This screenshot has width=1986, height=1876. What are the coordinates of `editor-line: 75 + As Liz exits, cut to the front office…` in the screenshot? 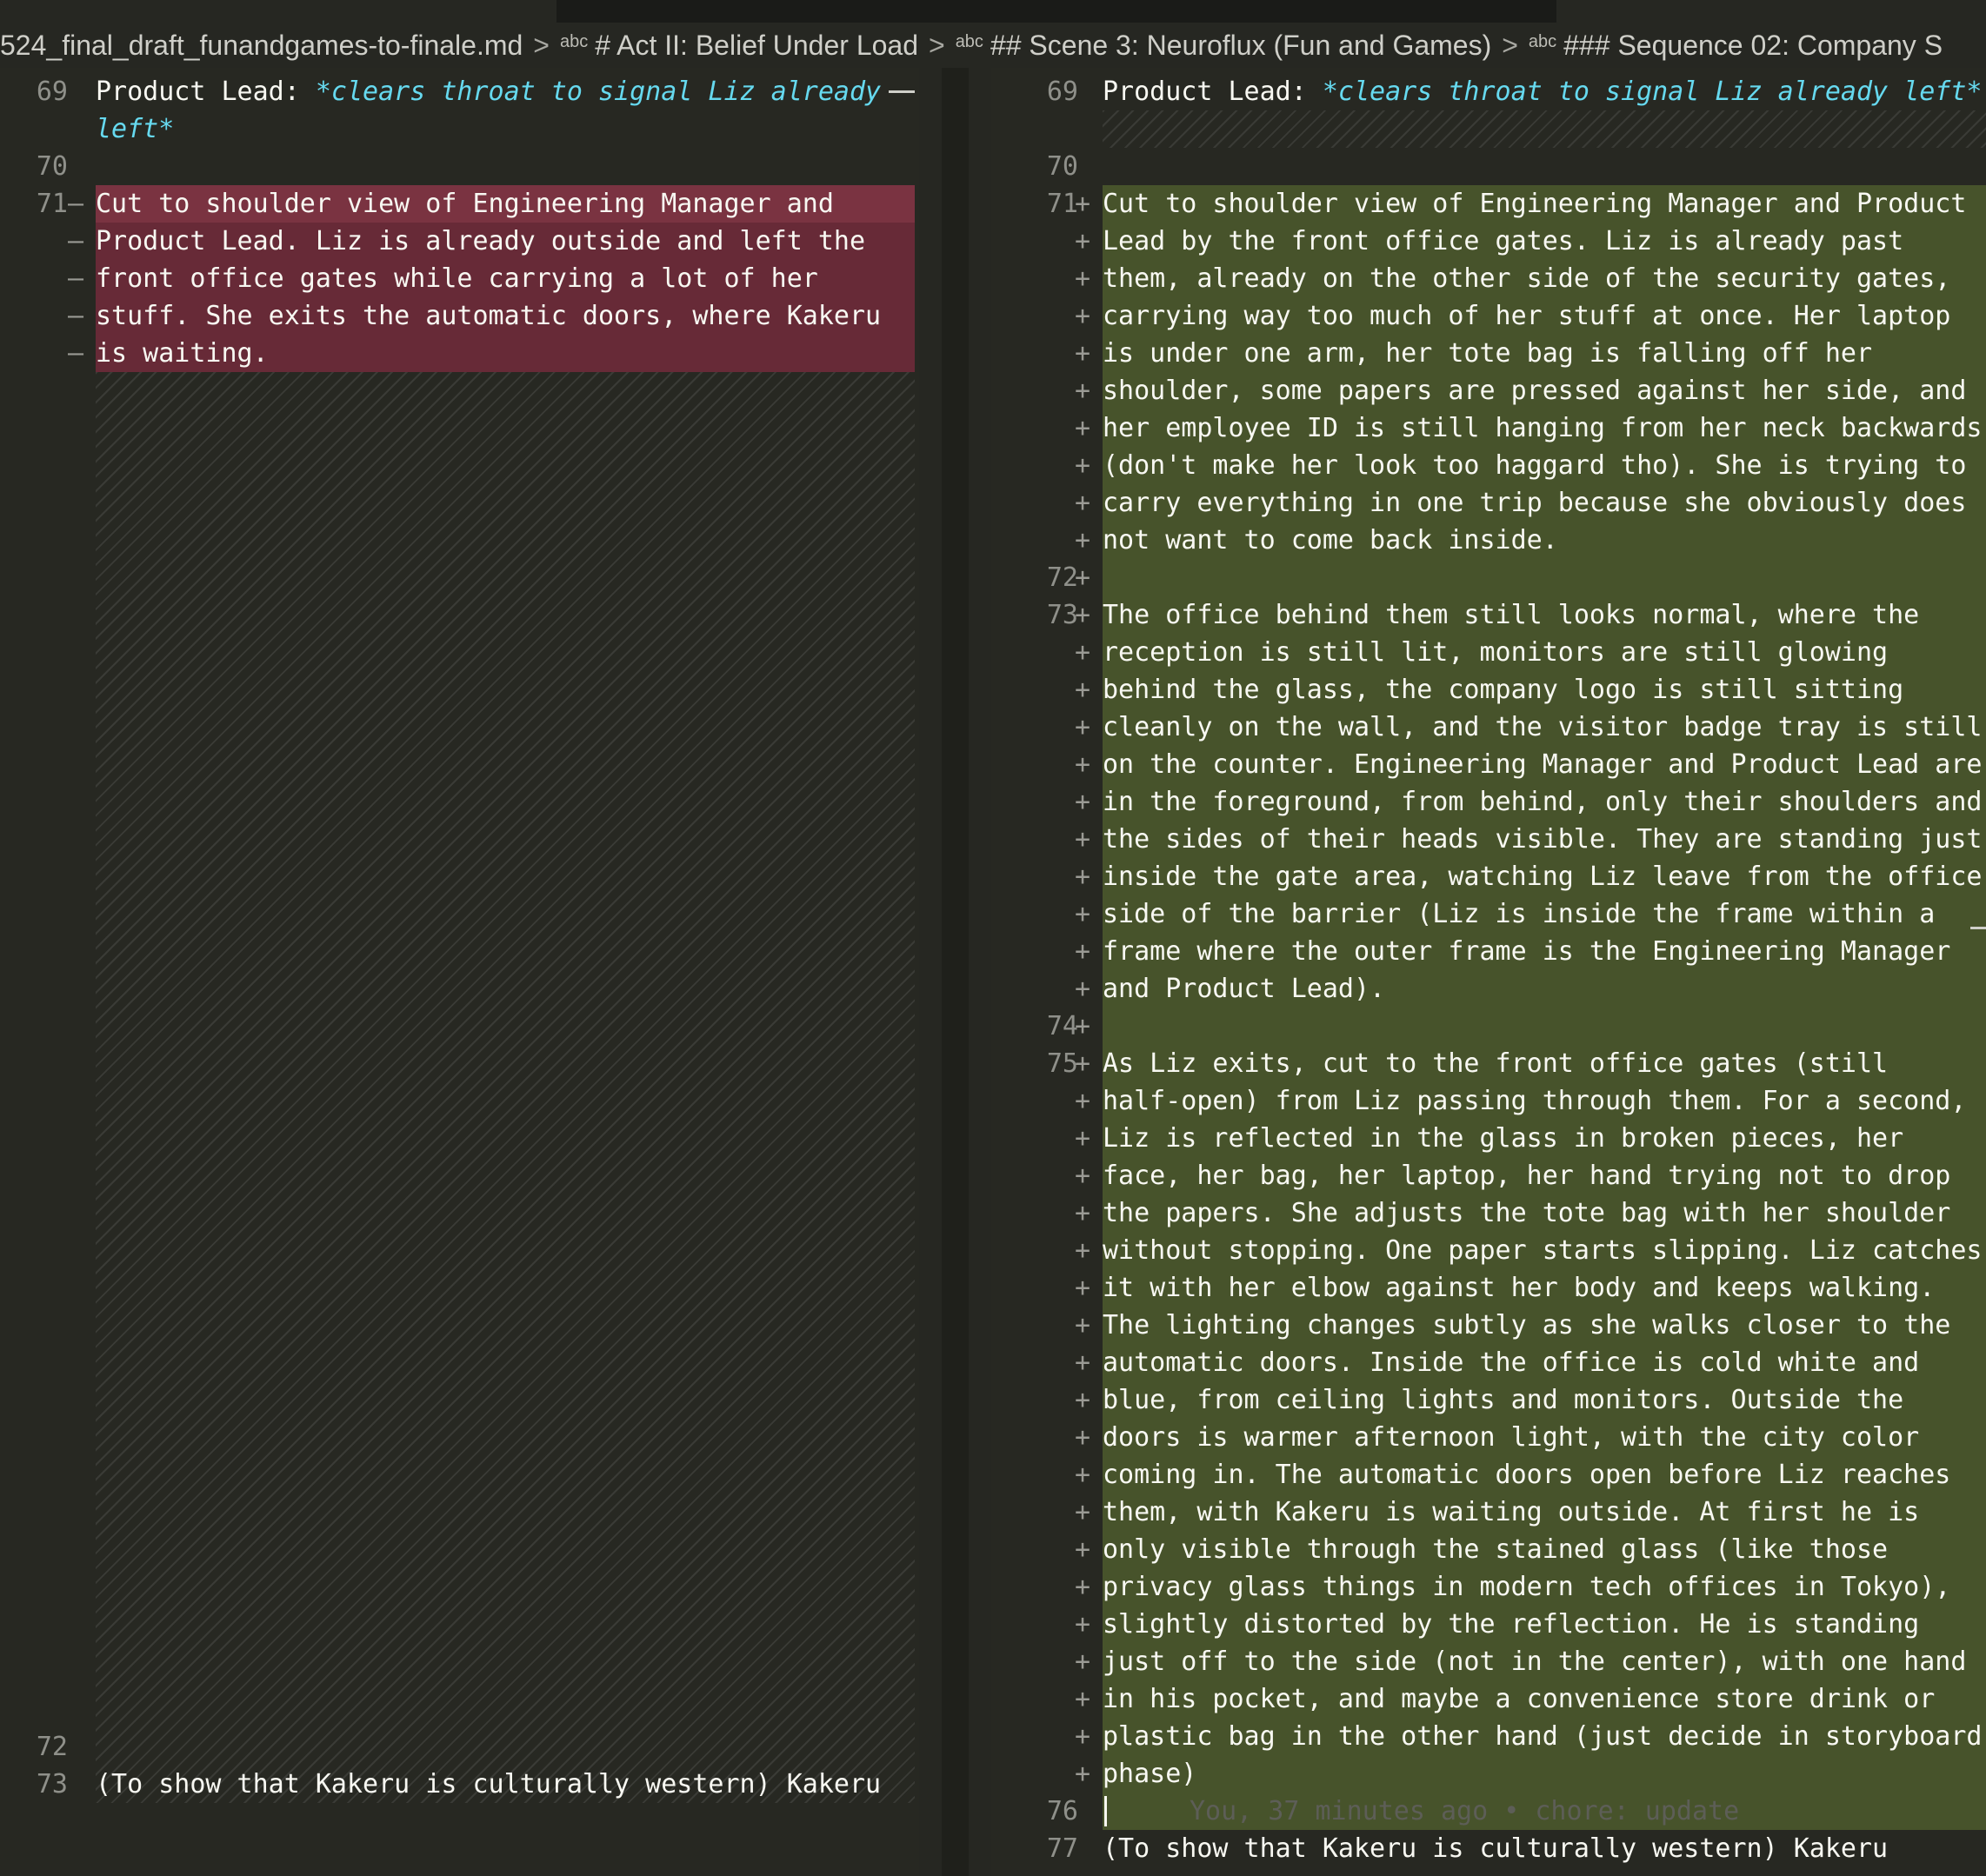 It's located at (1489, 1063).